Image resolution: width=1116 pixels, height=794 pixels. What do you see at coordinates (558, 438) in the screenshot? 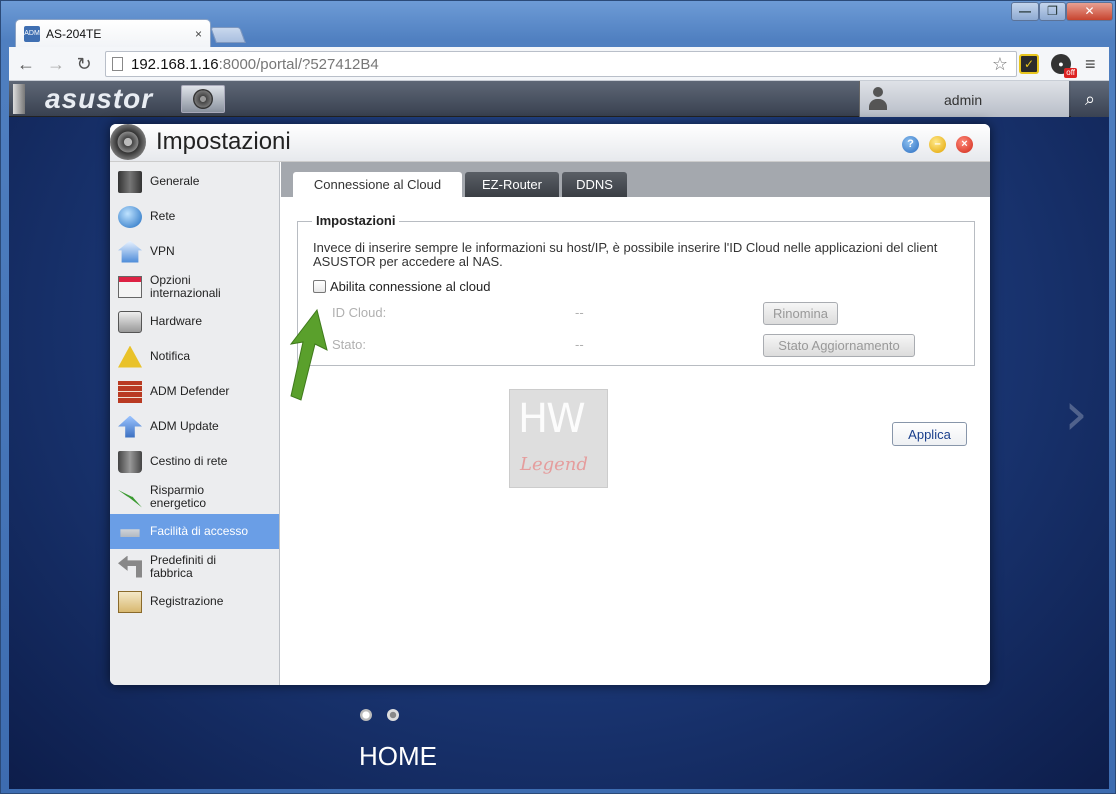
I see `hw-legend-watermark: HW Legend` at bounding box center [558, 438].